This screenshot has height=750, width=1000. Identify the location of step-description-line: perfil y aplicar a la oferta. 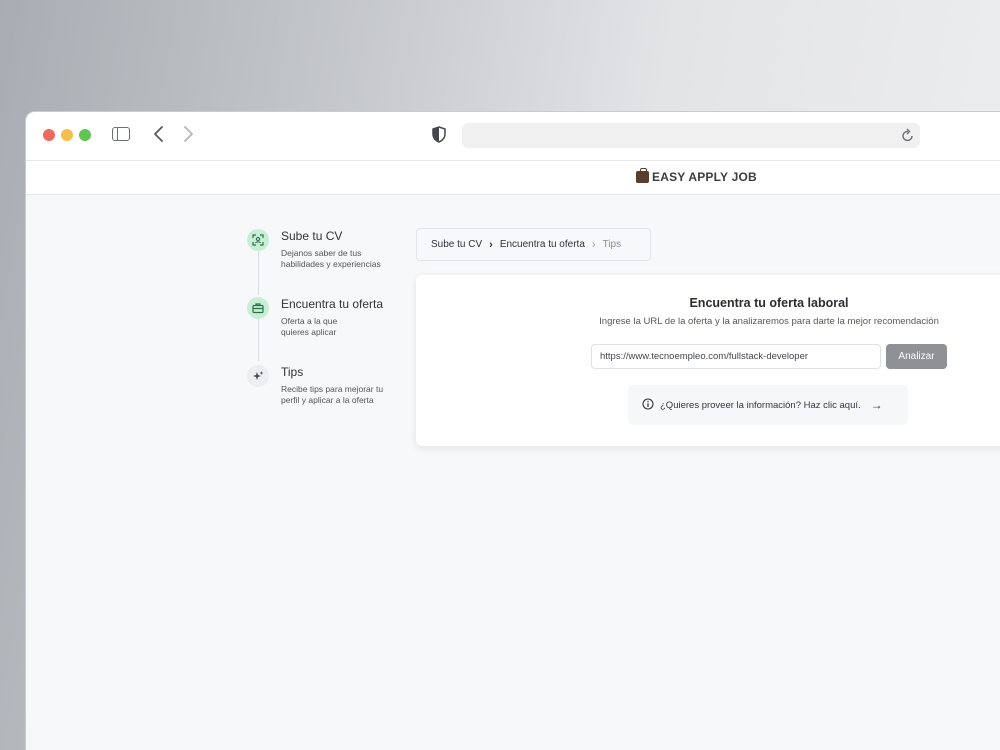
(327, 400).